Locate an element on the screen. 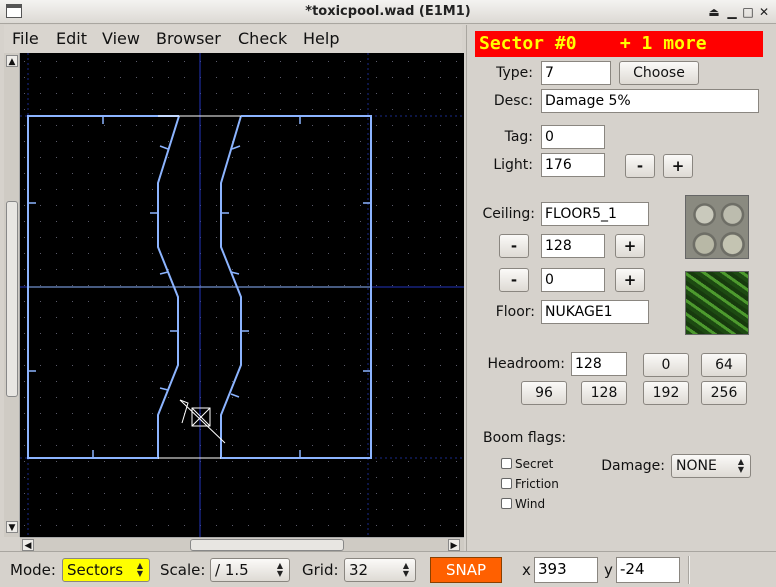 The height and width of the screenshot is (587, 776). tag-field: 0 is located at coordinates (573, 137).